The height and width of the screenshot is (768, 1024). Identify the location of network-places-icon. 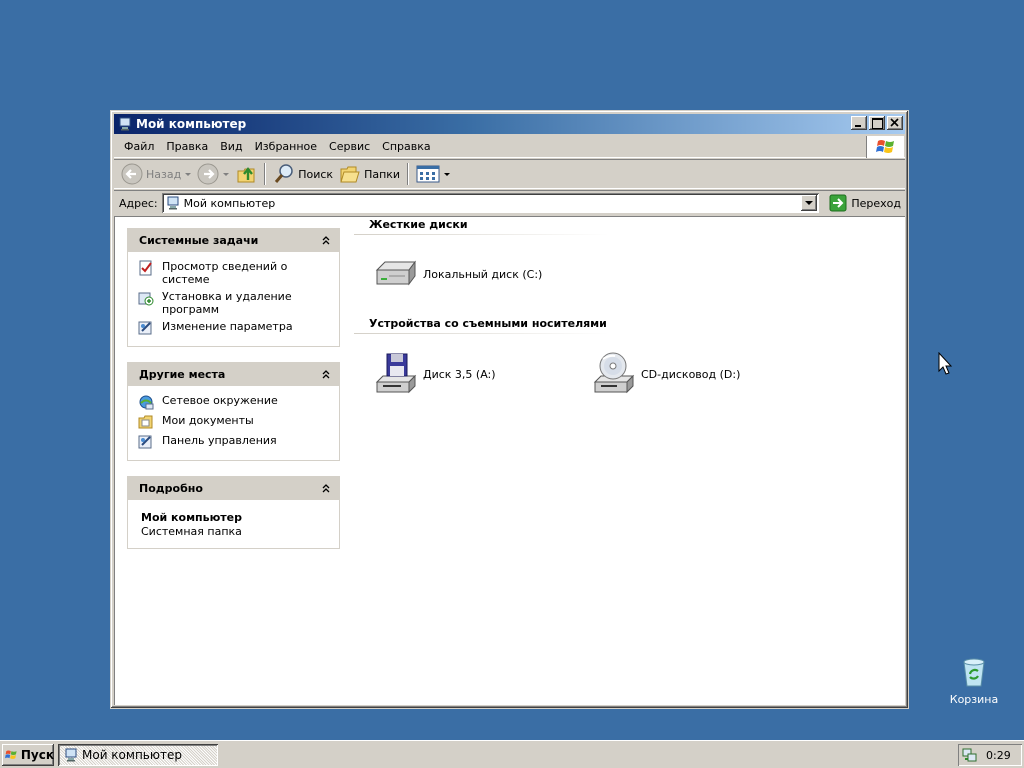
(146, 402).